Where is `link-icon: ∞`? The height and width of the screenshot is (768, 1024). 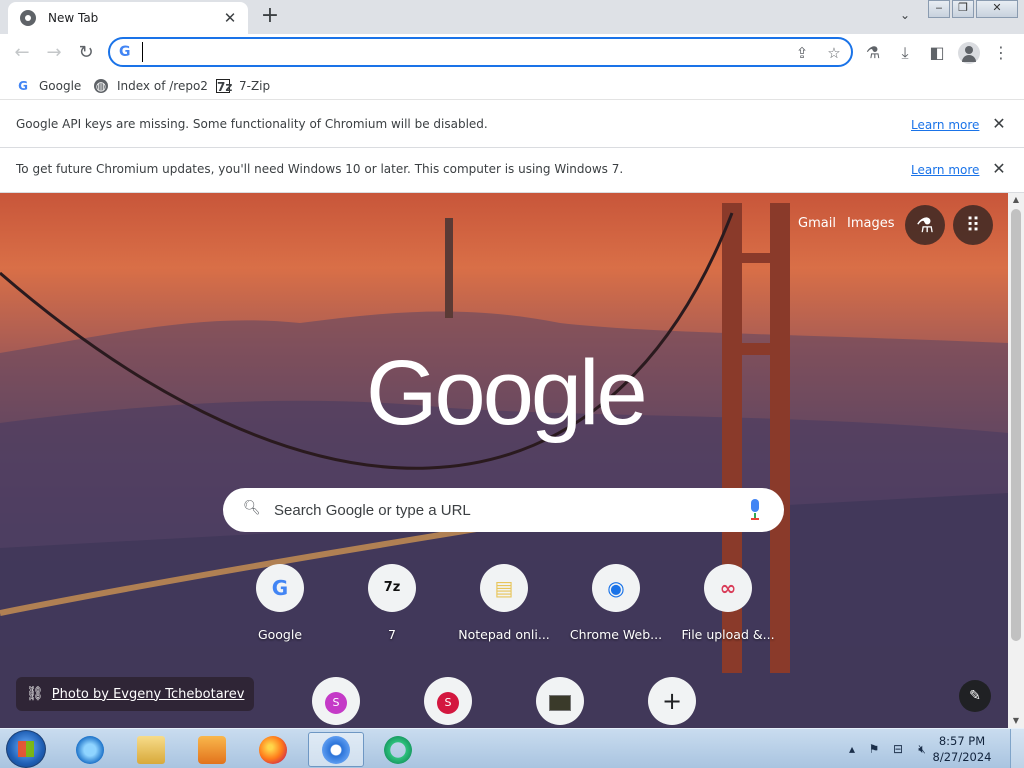 link-icon: ∞ is located at coordinates (728, 588).